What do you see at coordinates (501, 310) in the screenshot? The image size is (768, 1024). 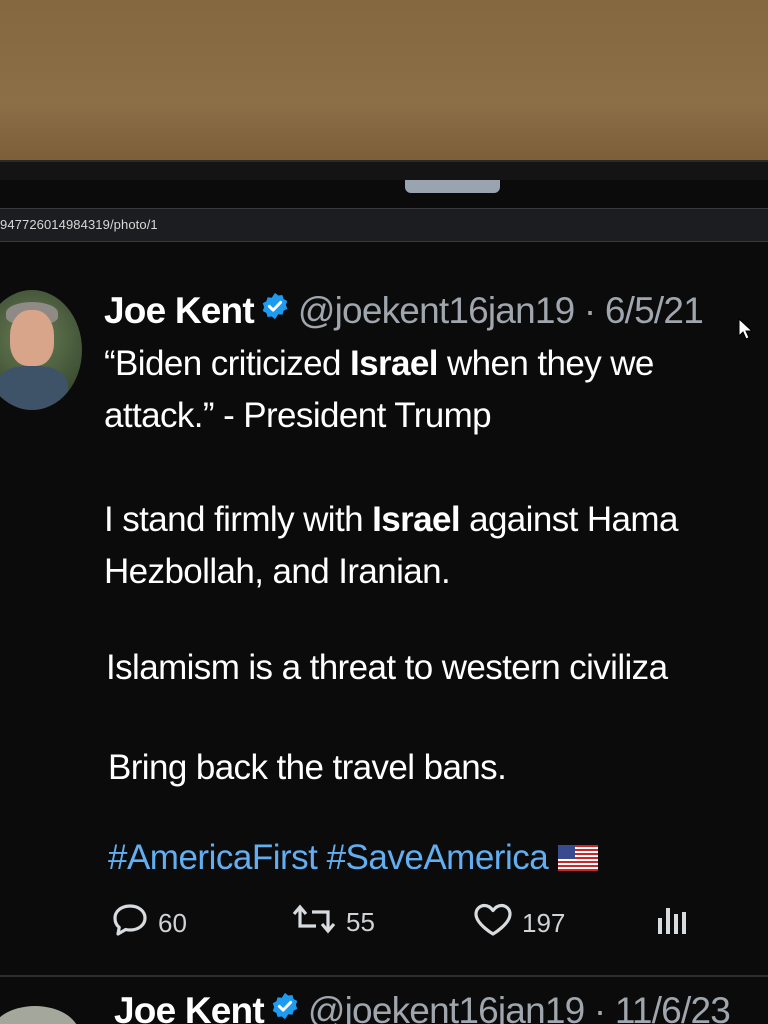 I see `handle-and-date: @joekent16jan19 · 6/5/21` at bounding box center [501, 310].